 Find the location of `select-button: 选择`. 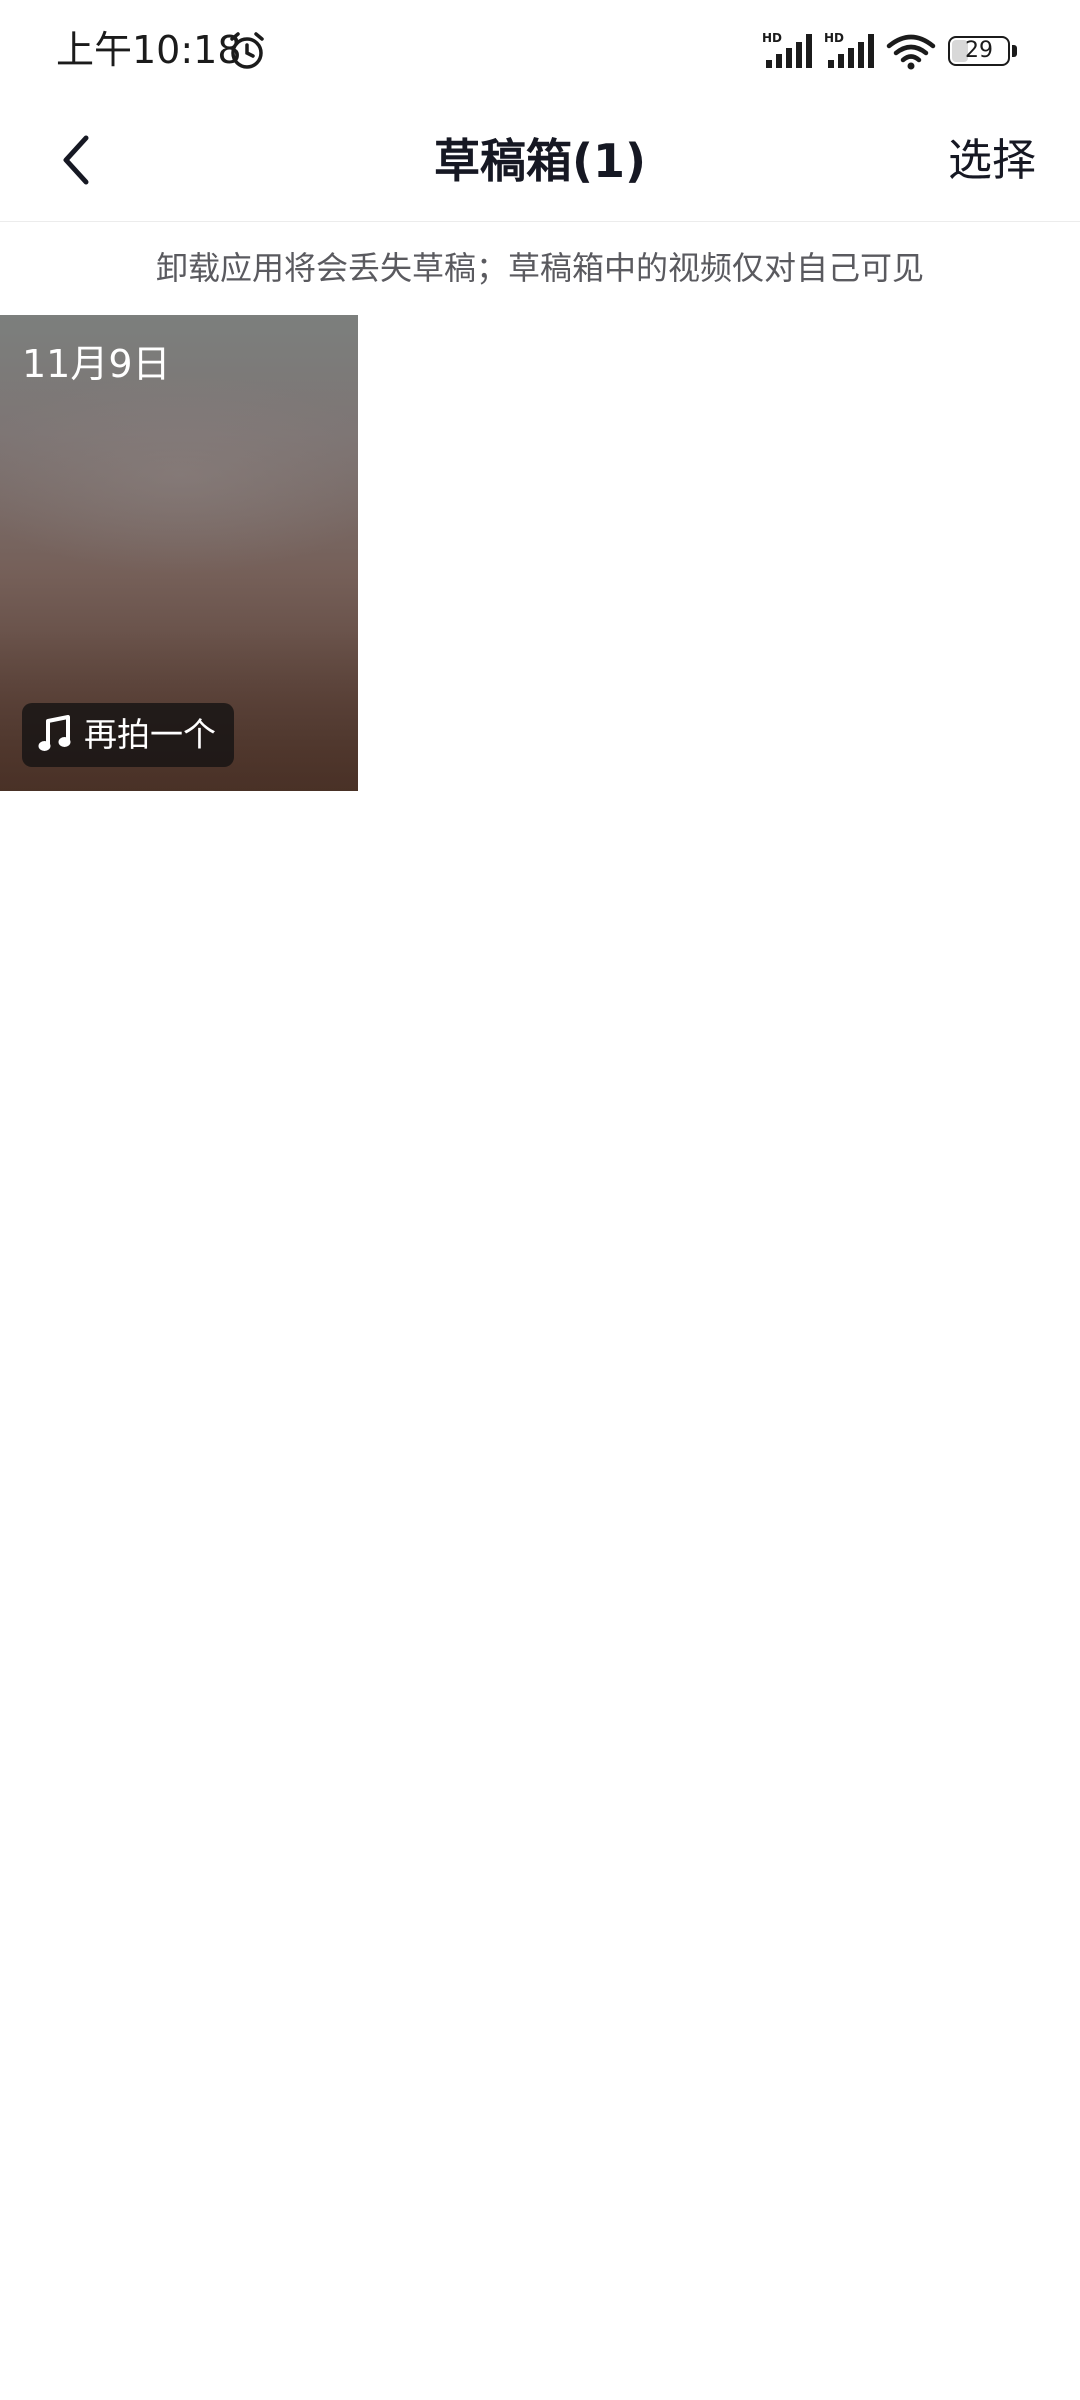

select-button: 选择 is located at coordinates (992, 161).